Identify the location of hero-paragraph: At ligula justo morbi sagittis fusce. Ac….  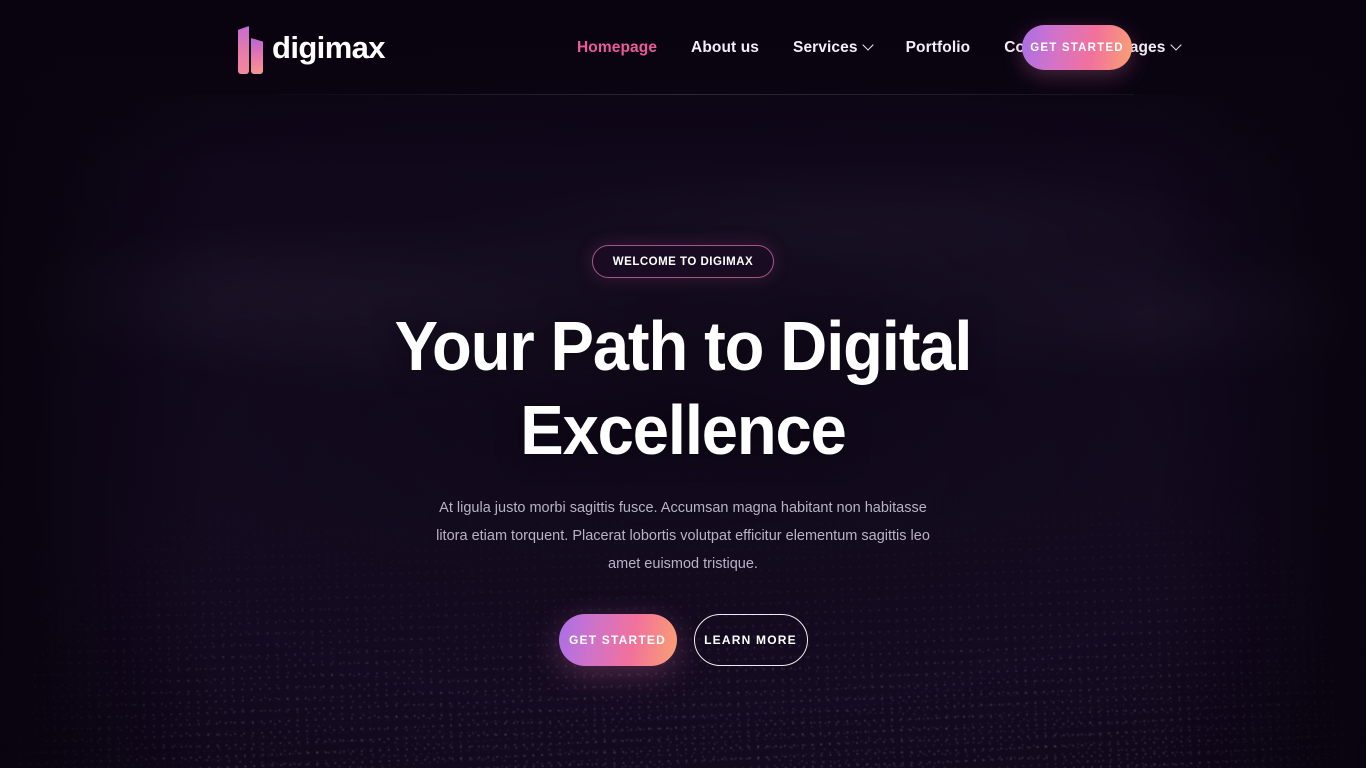
(683, 536).